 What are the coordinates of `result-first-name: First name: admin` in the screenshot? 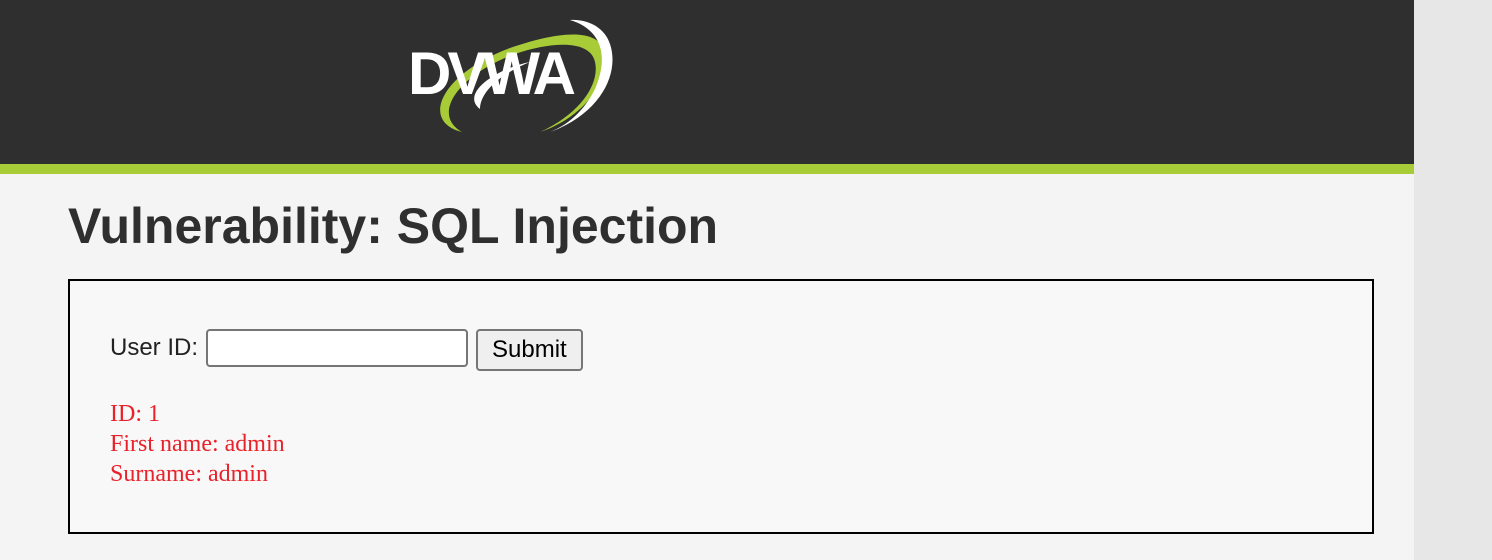 It's located at (197, 444).